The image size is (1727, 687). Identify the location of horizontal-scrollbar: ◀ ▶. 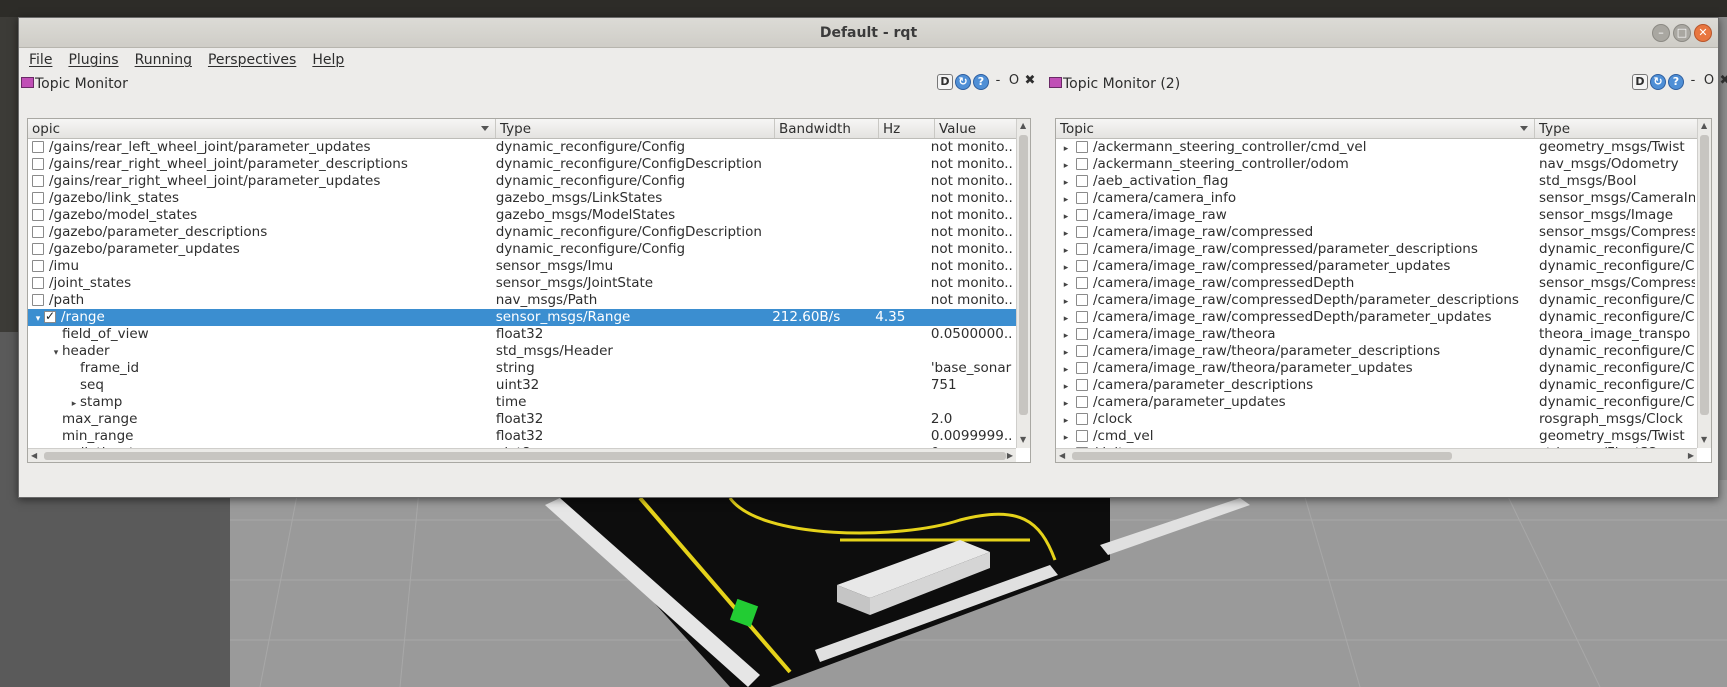
(1376, 455).